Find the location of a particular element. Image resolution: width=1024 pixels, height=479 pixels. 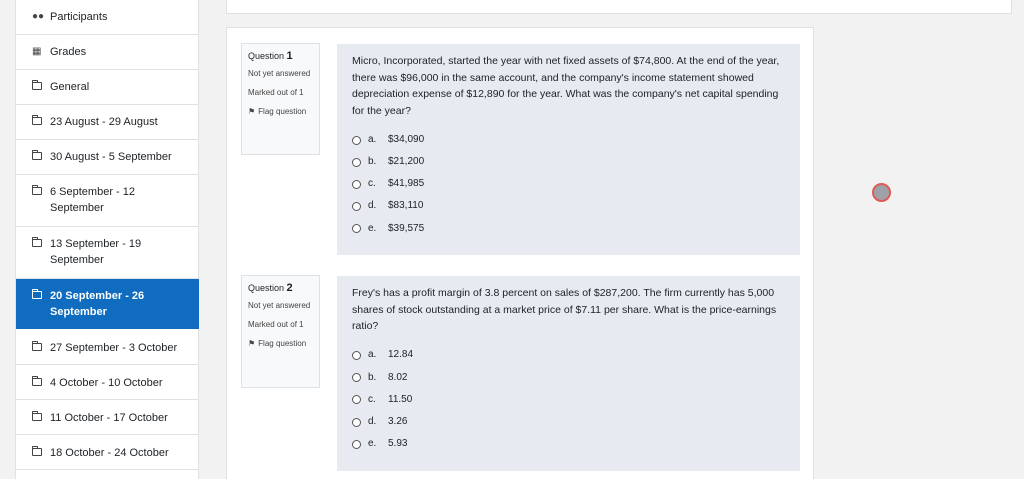

sidebar-item-label: 18 October - 24 October is located at coordinates (109, 453).